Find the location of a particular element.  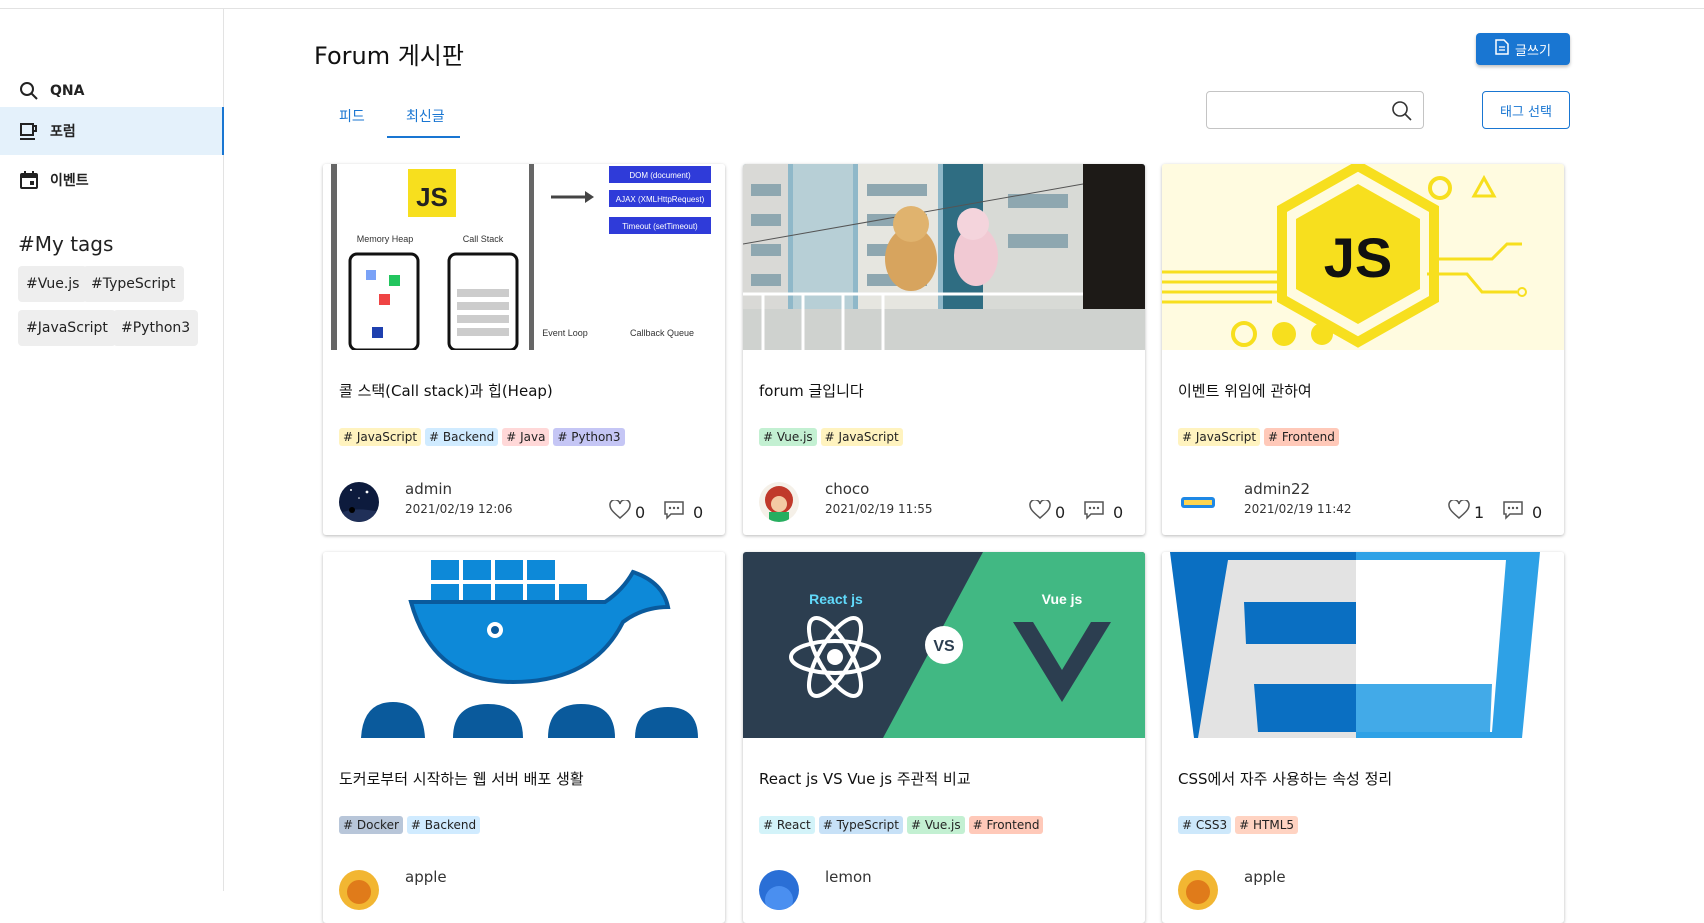

post-tag: # Docker is located at coordinates (371, 825).